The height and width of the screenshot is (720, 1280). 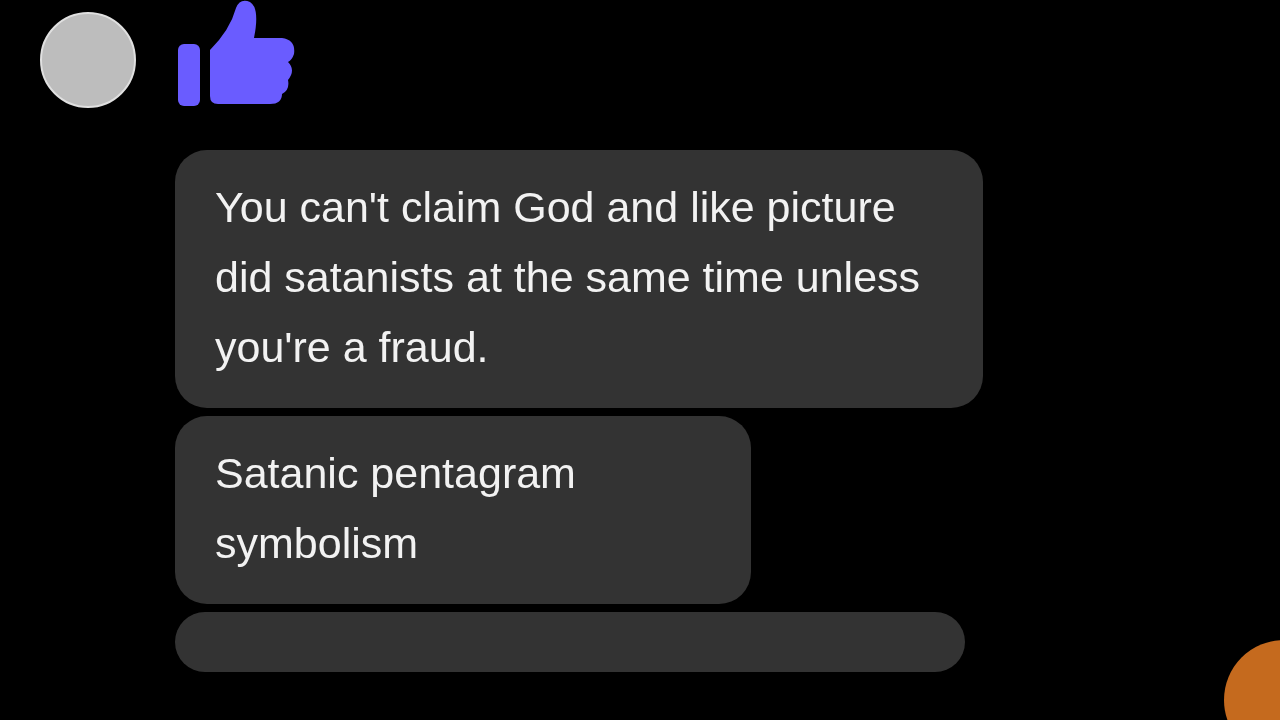 I want to click on thumbs-up-icon, so click(x=237, y=53).